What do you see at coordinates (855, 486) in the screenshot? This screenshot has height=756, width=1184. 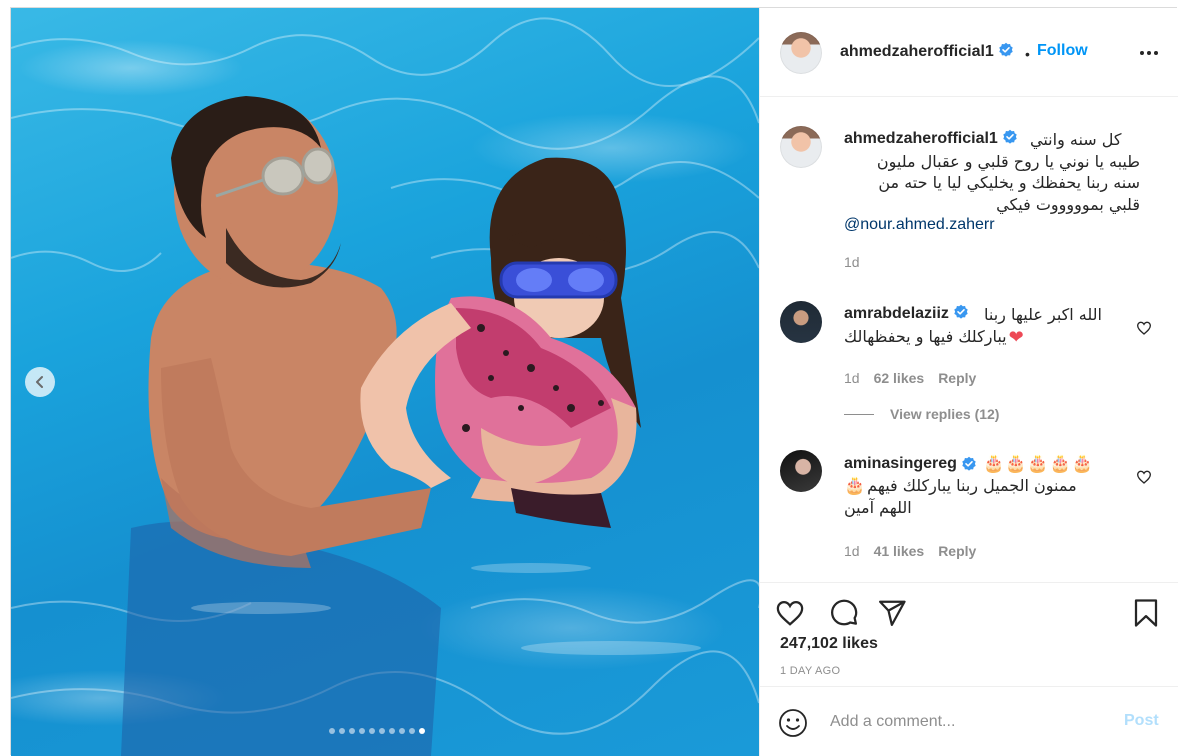 I see `cake-emoji: 🎂` at bounding box center [855, 486].